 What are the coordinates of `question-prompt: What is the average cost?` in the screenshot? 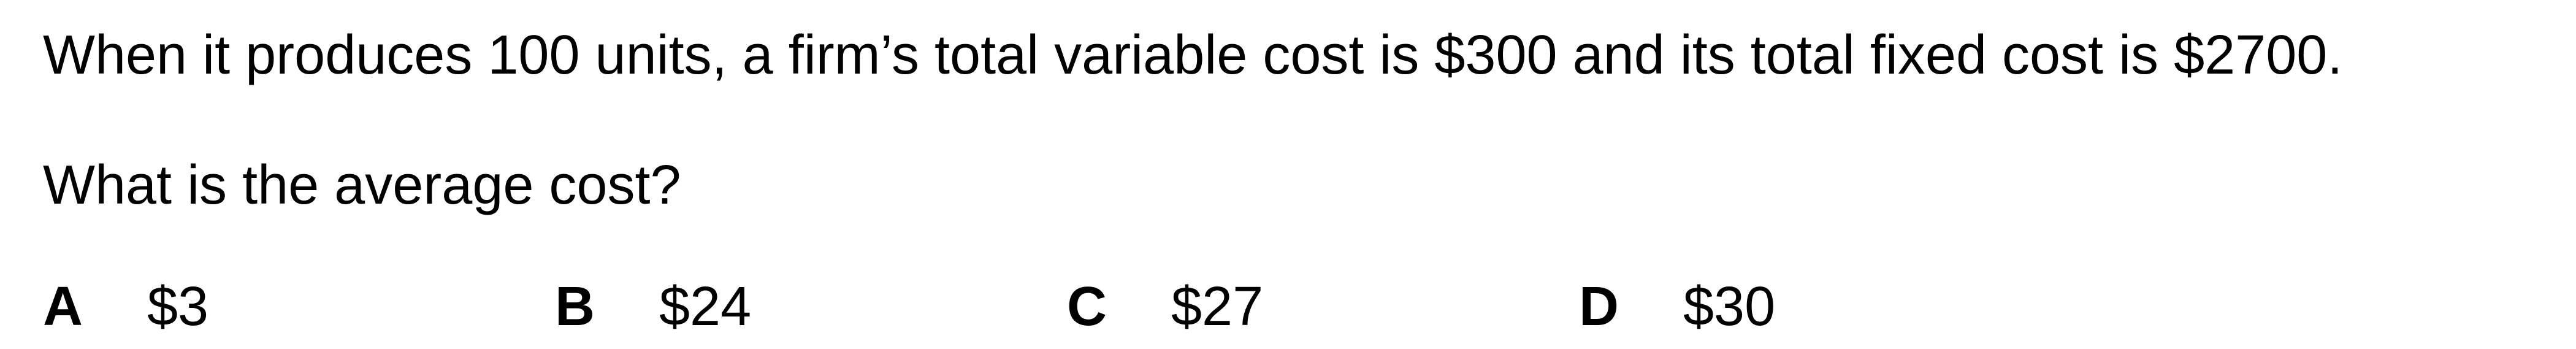 It's located at (362, 185).